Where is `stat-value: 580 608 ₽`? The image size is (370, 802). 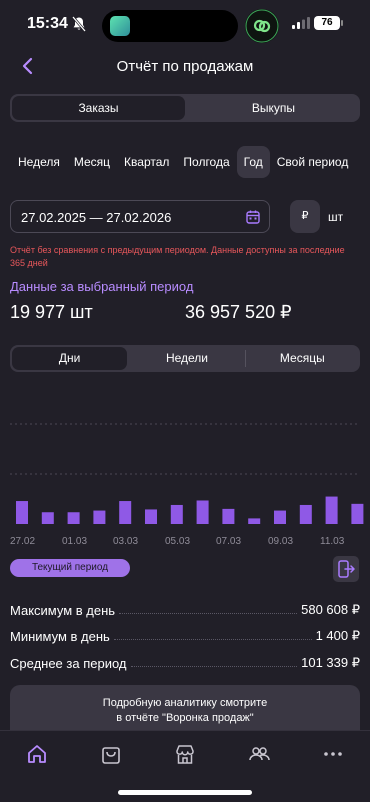
stat-value: 580 608 ₽ is located at coordinates (330, 609).